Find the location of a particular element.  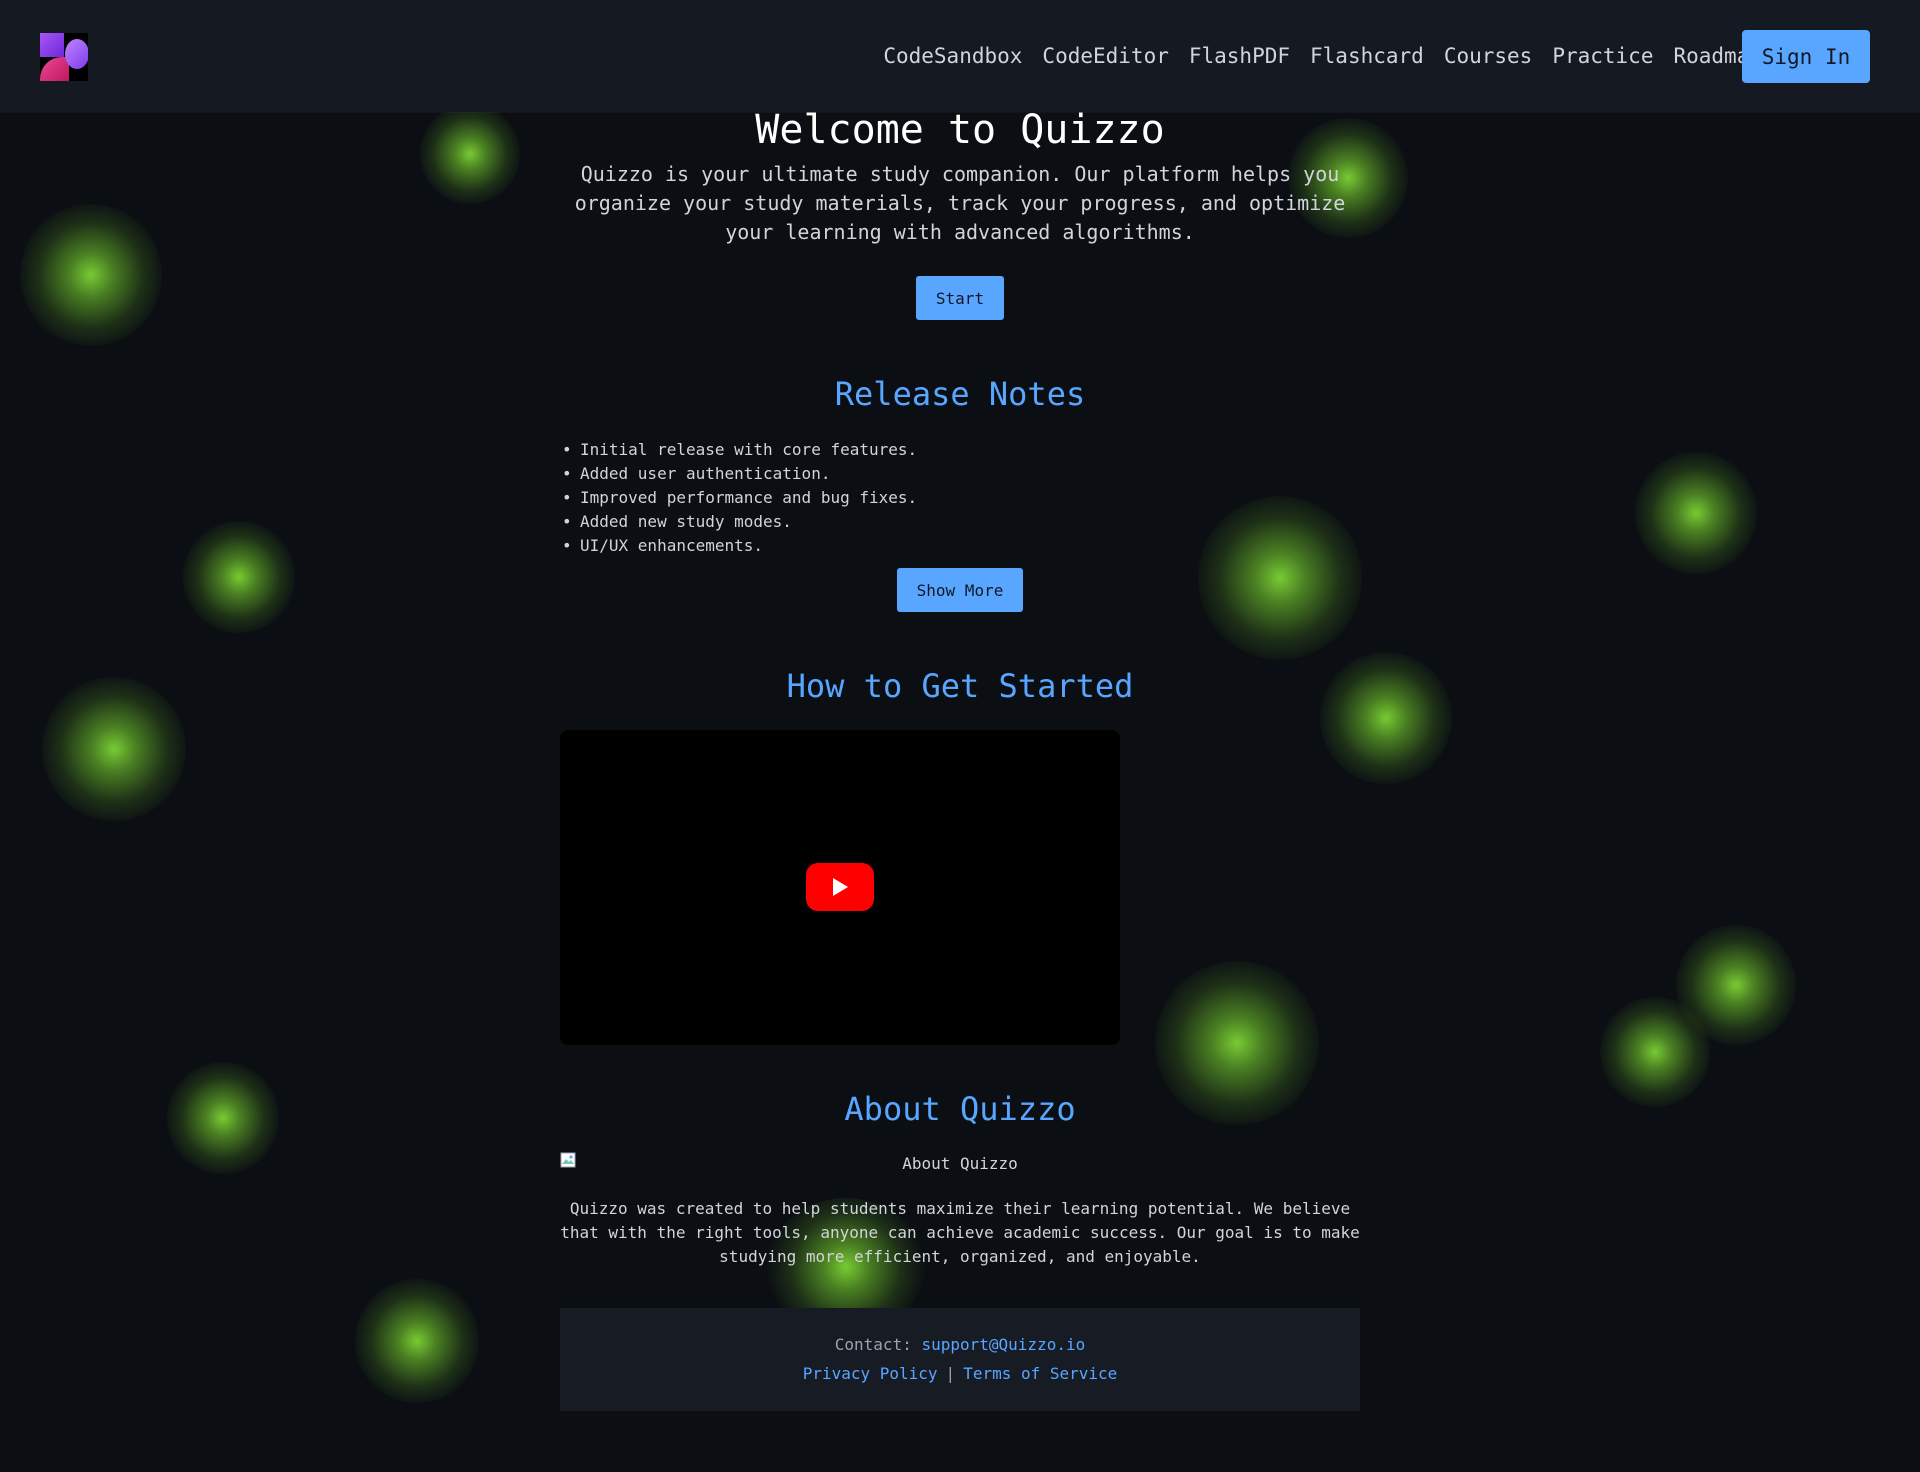

list-item: • Added user authentication. is located at coordinates (696, 473).